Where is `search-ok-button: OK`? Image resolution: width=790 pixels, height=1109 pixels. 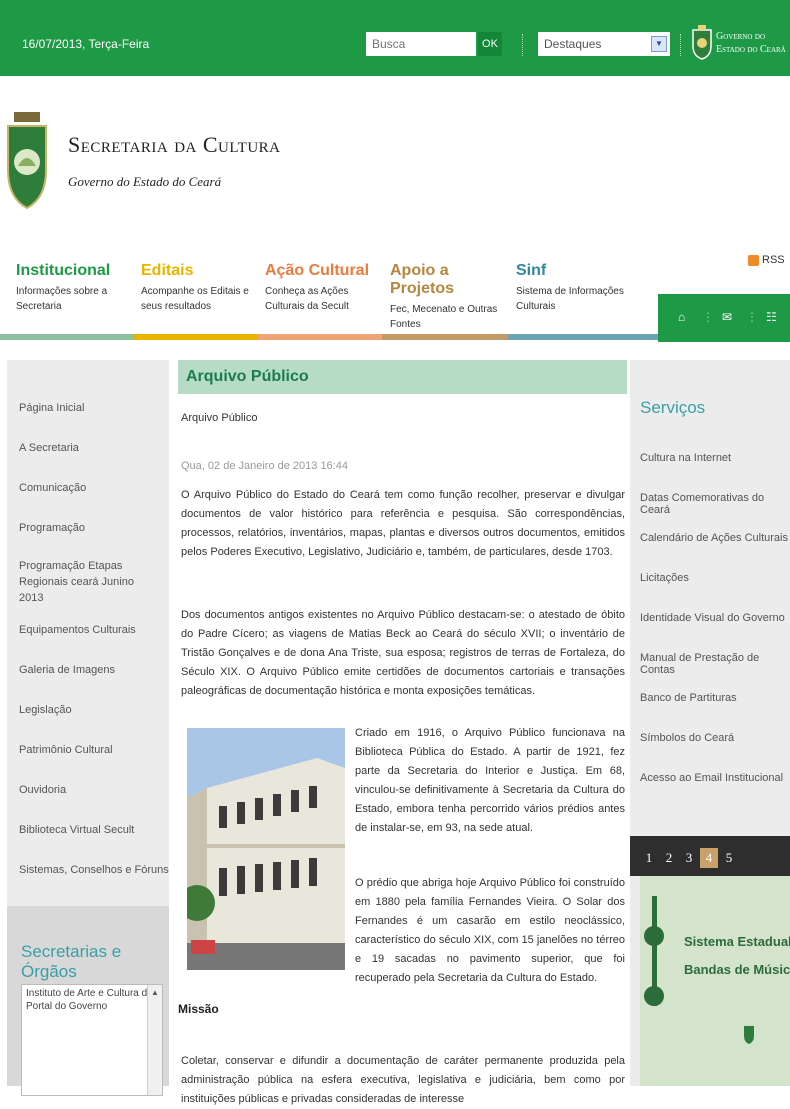 search-ok-button: OK is located at coordinates (490, 44).